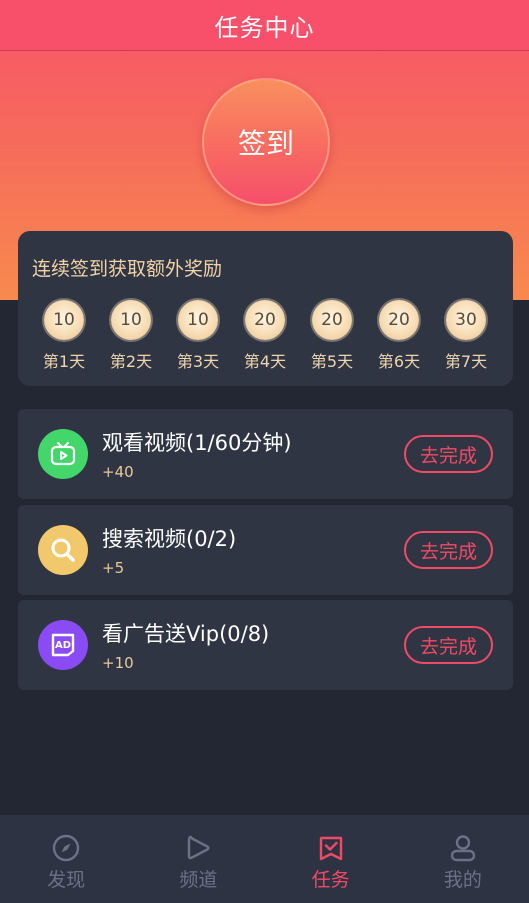  I want to click on tab-discover: 发现, so click(66, 859).